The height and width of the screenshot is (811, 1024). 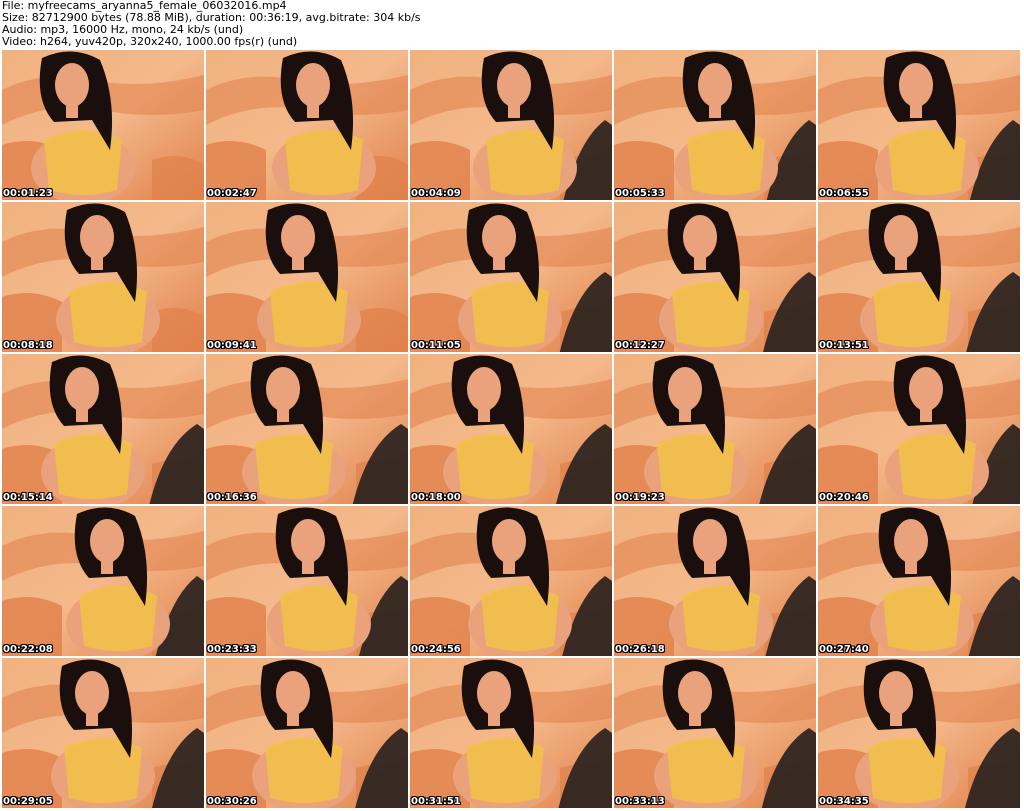 I want to click on video-thumbnail: 00:26:18, so click(x=715, y=581).